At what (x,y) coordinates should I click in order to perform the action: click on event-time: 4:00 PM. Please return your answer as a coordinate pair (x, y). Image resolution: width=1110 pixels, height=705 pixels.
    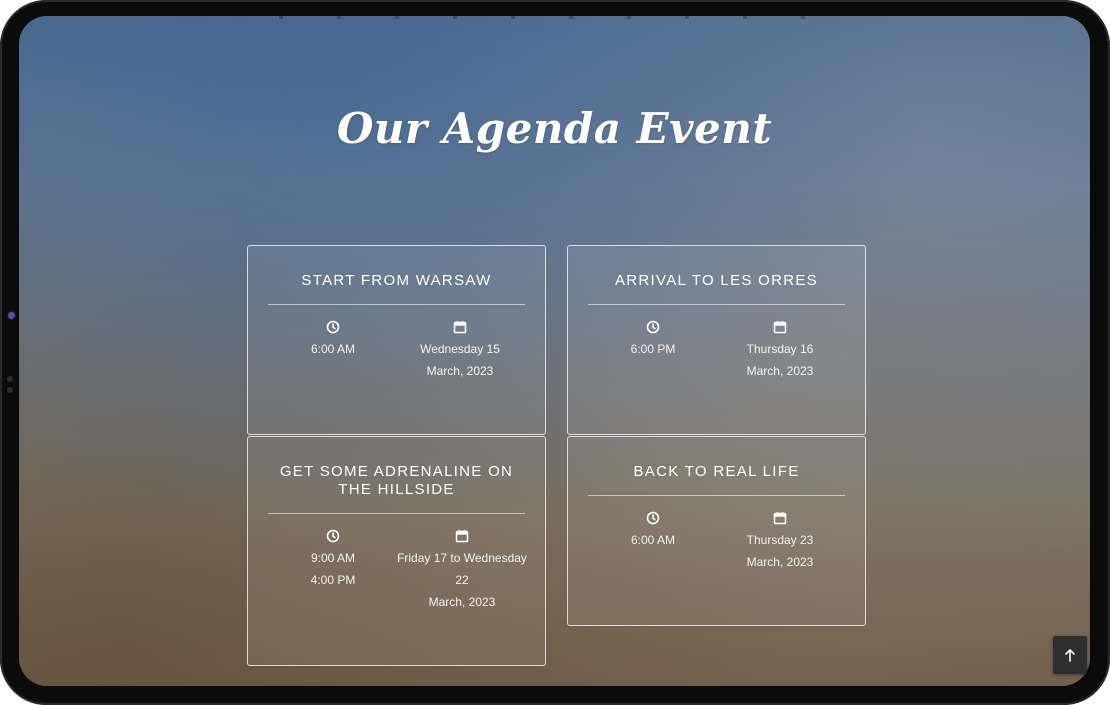
    Looking at the image, I should click on (333, 580).